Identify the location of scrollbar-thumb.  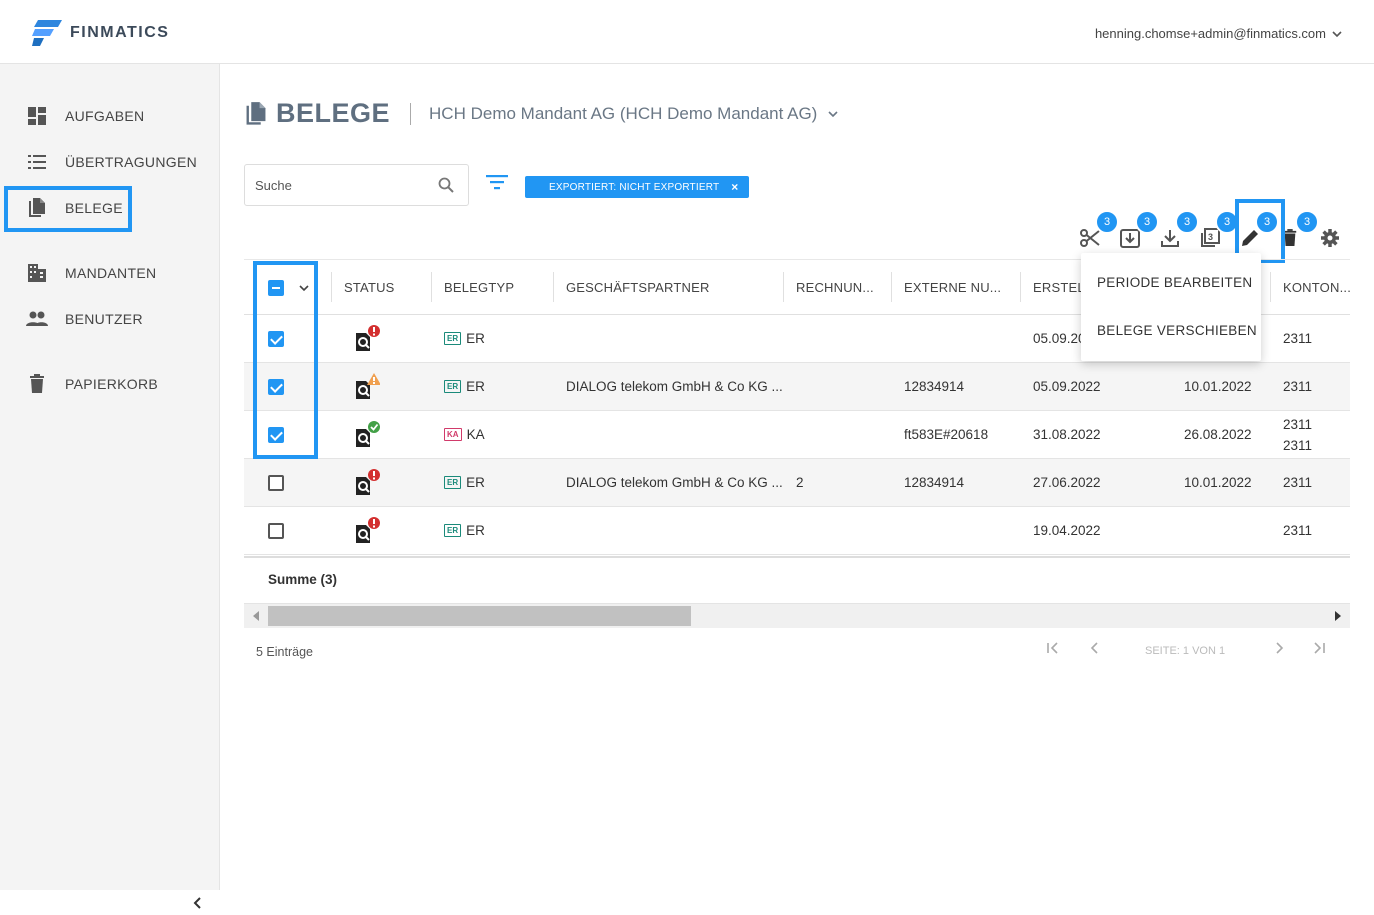
(479, 616).